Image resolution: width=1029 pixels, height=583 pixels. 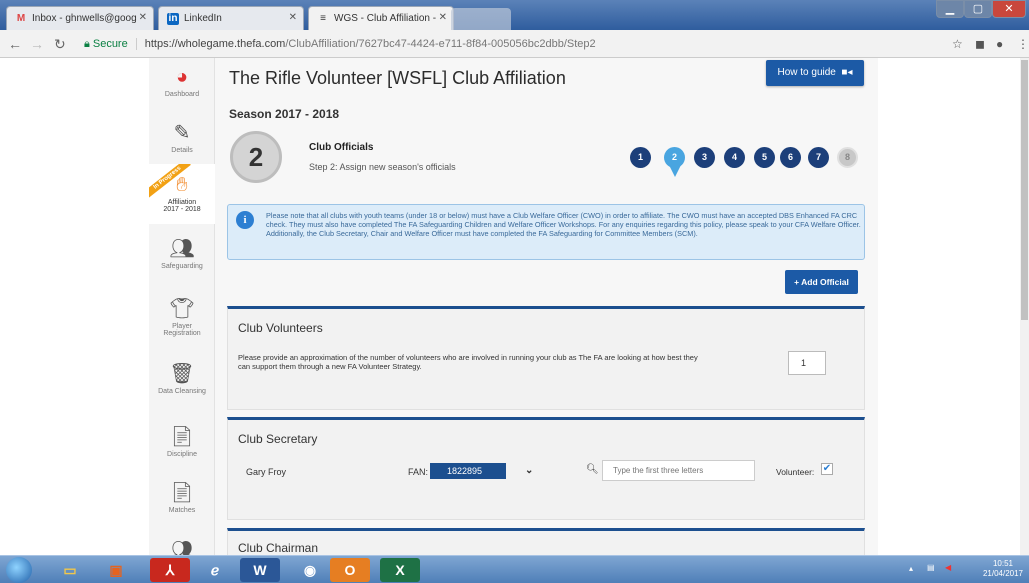 What do you see at coordinates (182, 454) in the screenshot?
I see `sidebar-item-label: Discipline` at bounding box center [182, 454].